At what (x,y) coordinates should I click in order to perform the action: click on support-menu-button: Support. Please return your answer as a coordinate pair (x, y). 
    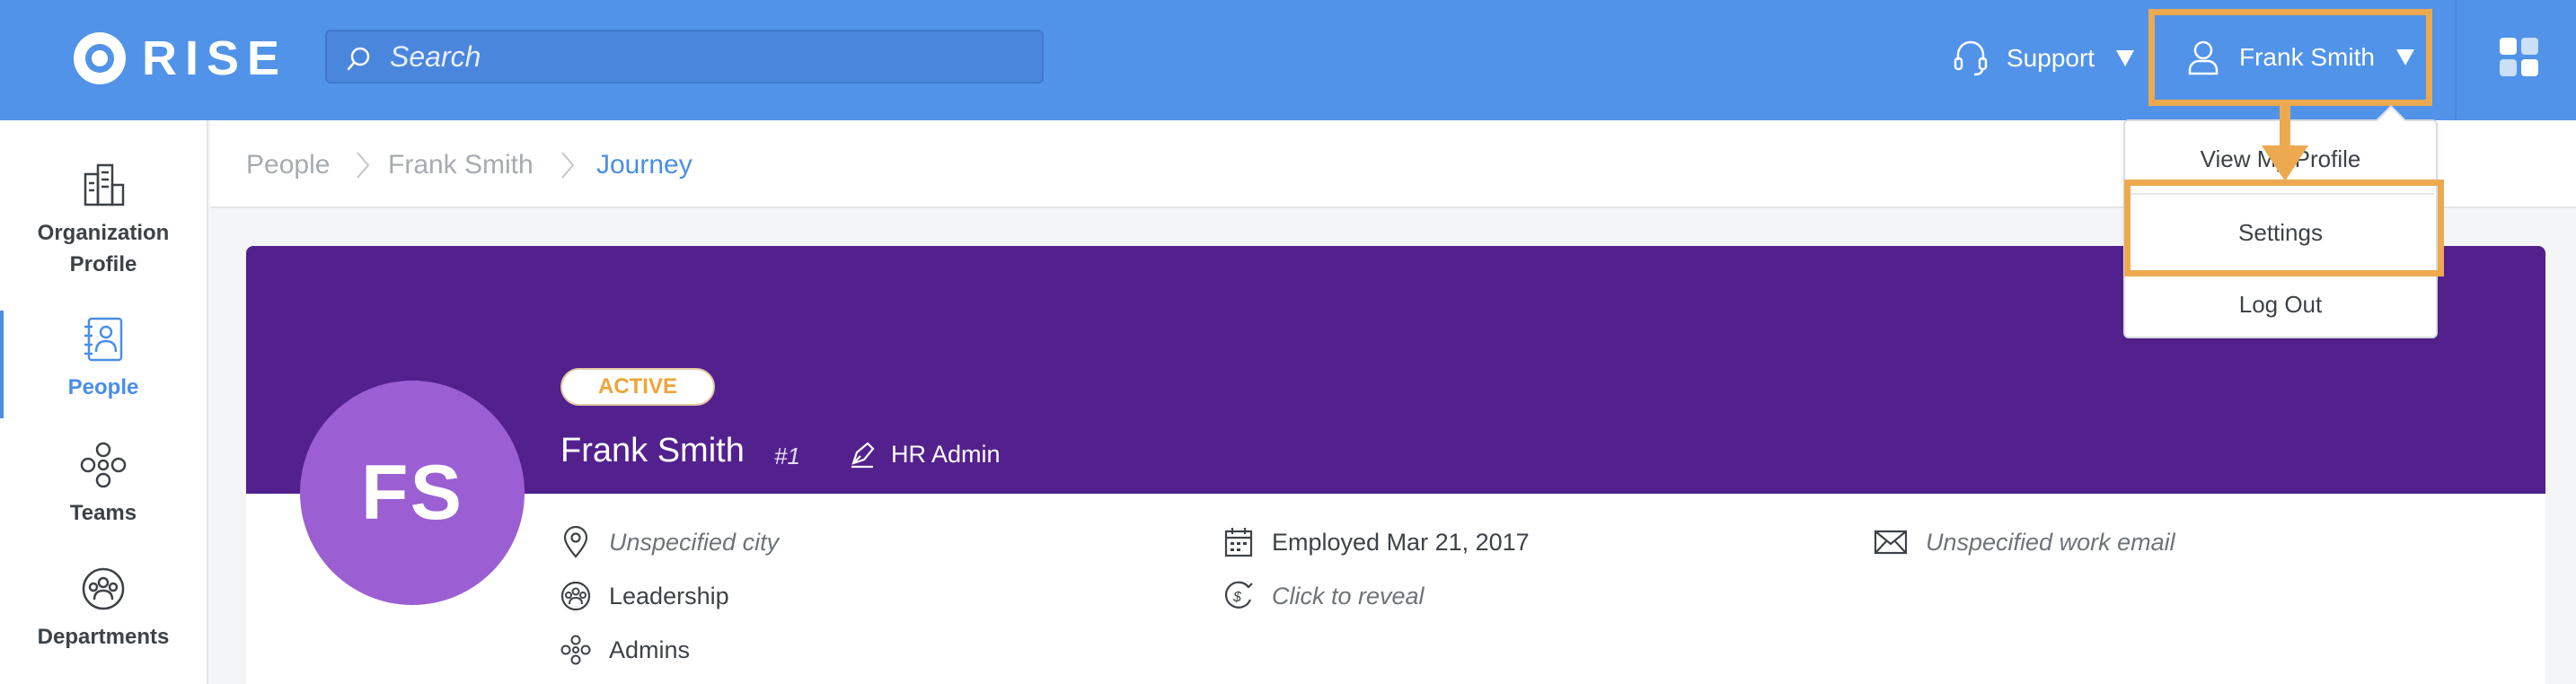
    Looking at the image, I should click on (2043, 58).